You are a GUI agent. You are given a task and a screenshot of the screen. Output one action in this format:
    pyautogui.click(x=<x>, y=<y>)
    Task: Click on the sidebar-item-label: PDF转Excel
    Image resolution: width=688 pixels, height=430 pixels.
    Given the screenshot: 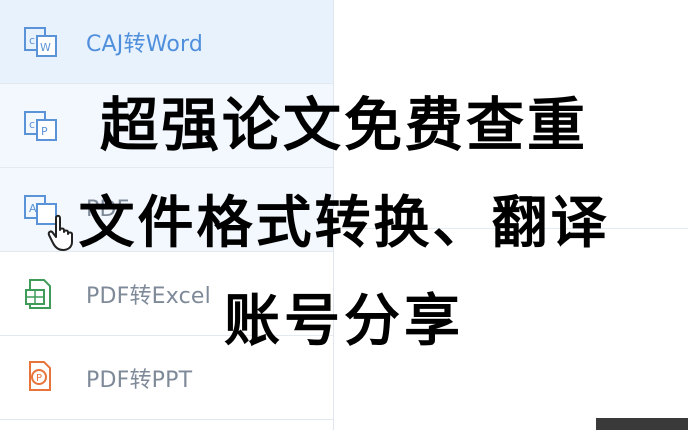 What is the action you would take?
    pyautogui.click(x=148, y=296)
    